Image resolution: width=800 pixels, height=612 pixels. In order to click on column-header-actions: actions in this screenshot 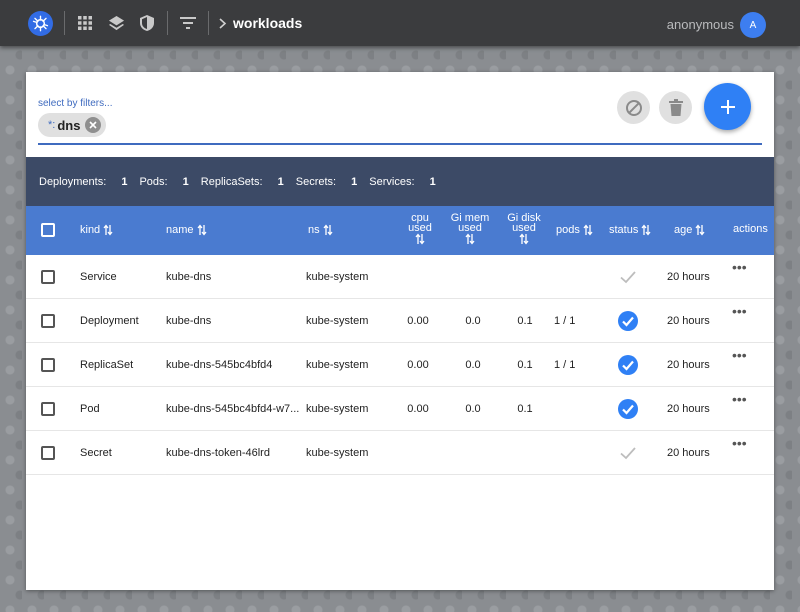, I will do `click(750, 229)`.